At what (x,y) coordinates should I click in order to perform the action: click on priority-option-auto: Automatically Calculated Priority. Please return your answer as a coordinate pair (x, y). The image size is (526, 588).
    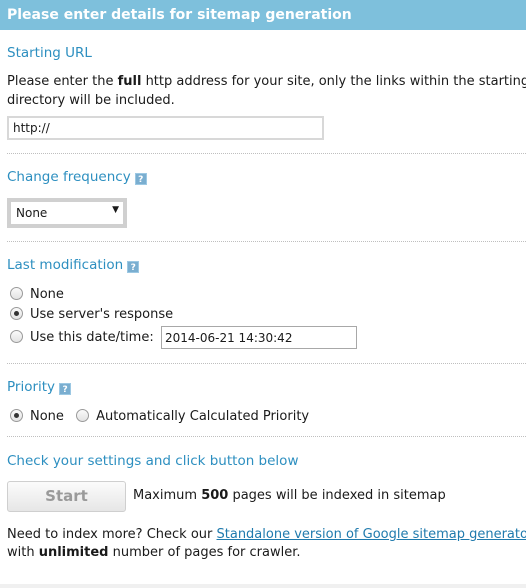
    Looking at the image, I should click on (192, 416).